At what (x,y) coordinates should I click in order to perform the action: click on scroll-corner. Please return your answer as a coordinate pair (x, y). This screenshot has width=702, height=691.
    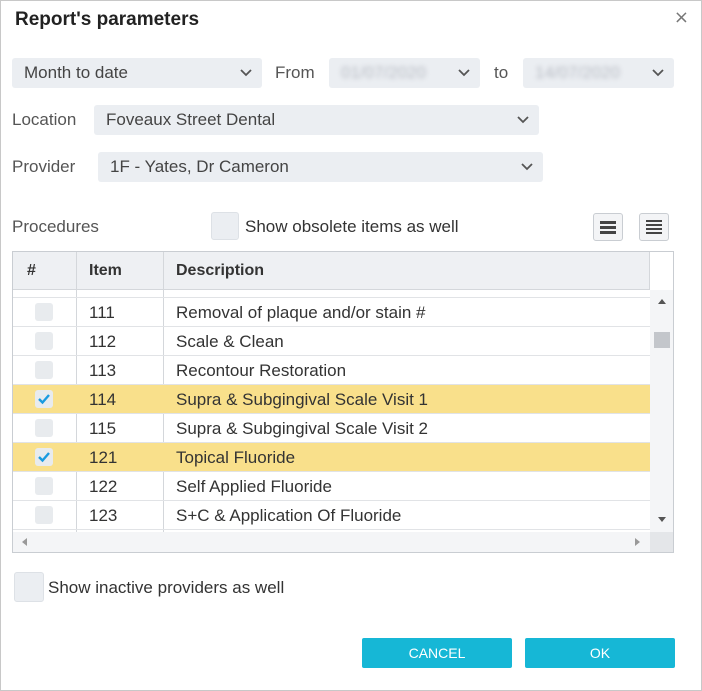
    Looking at the image, I should click on (661, 542).